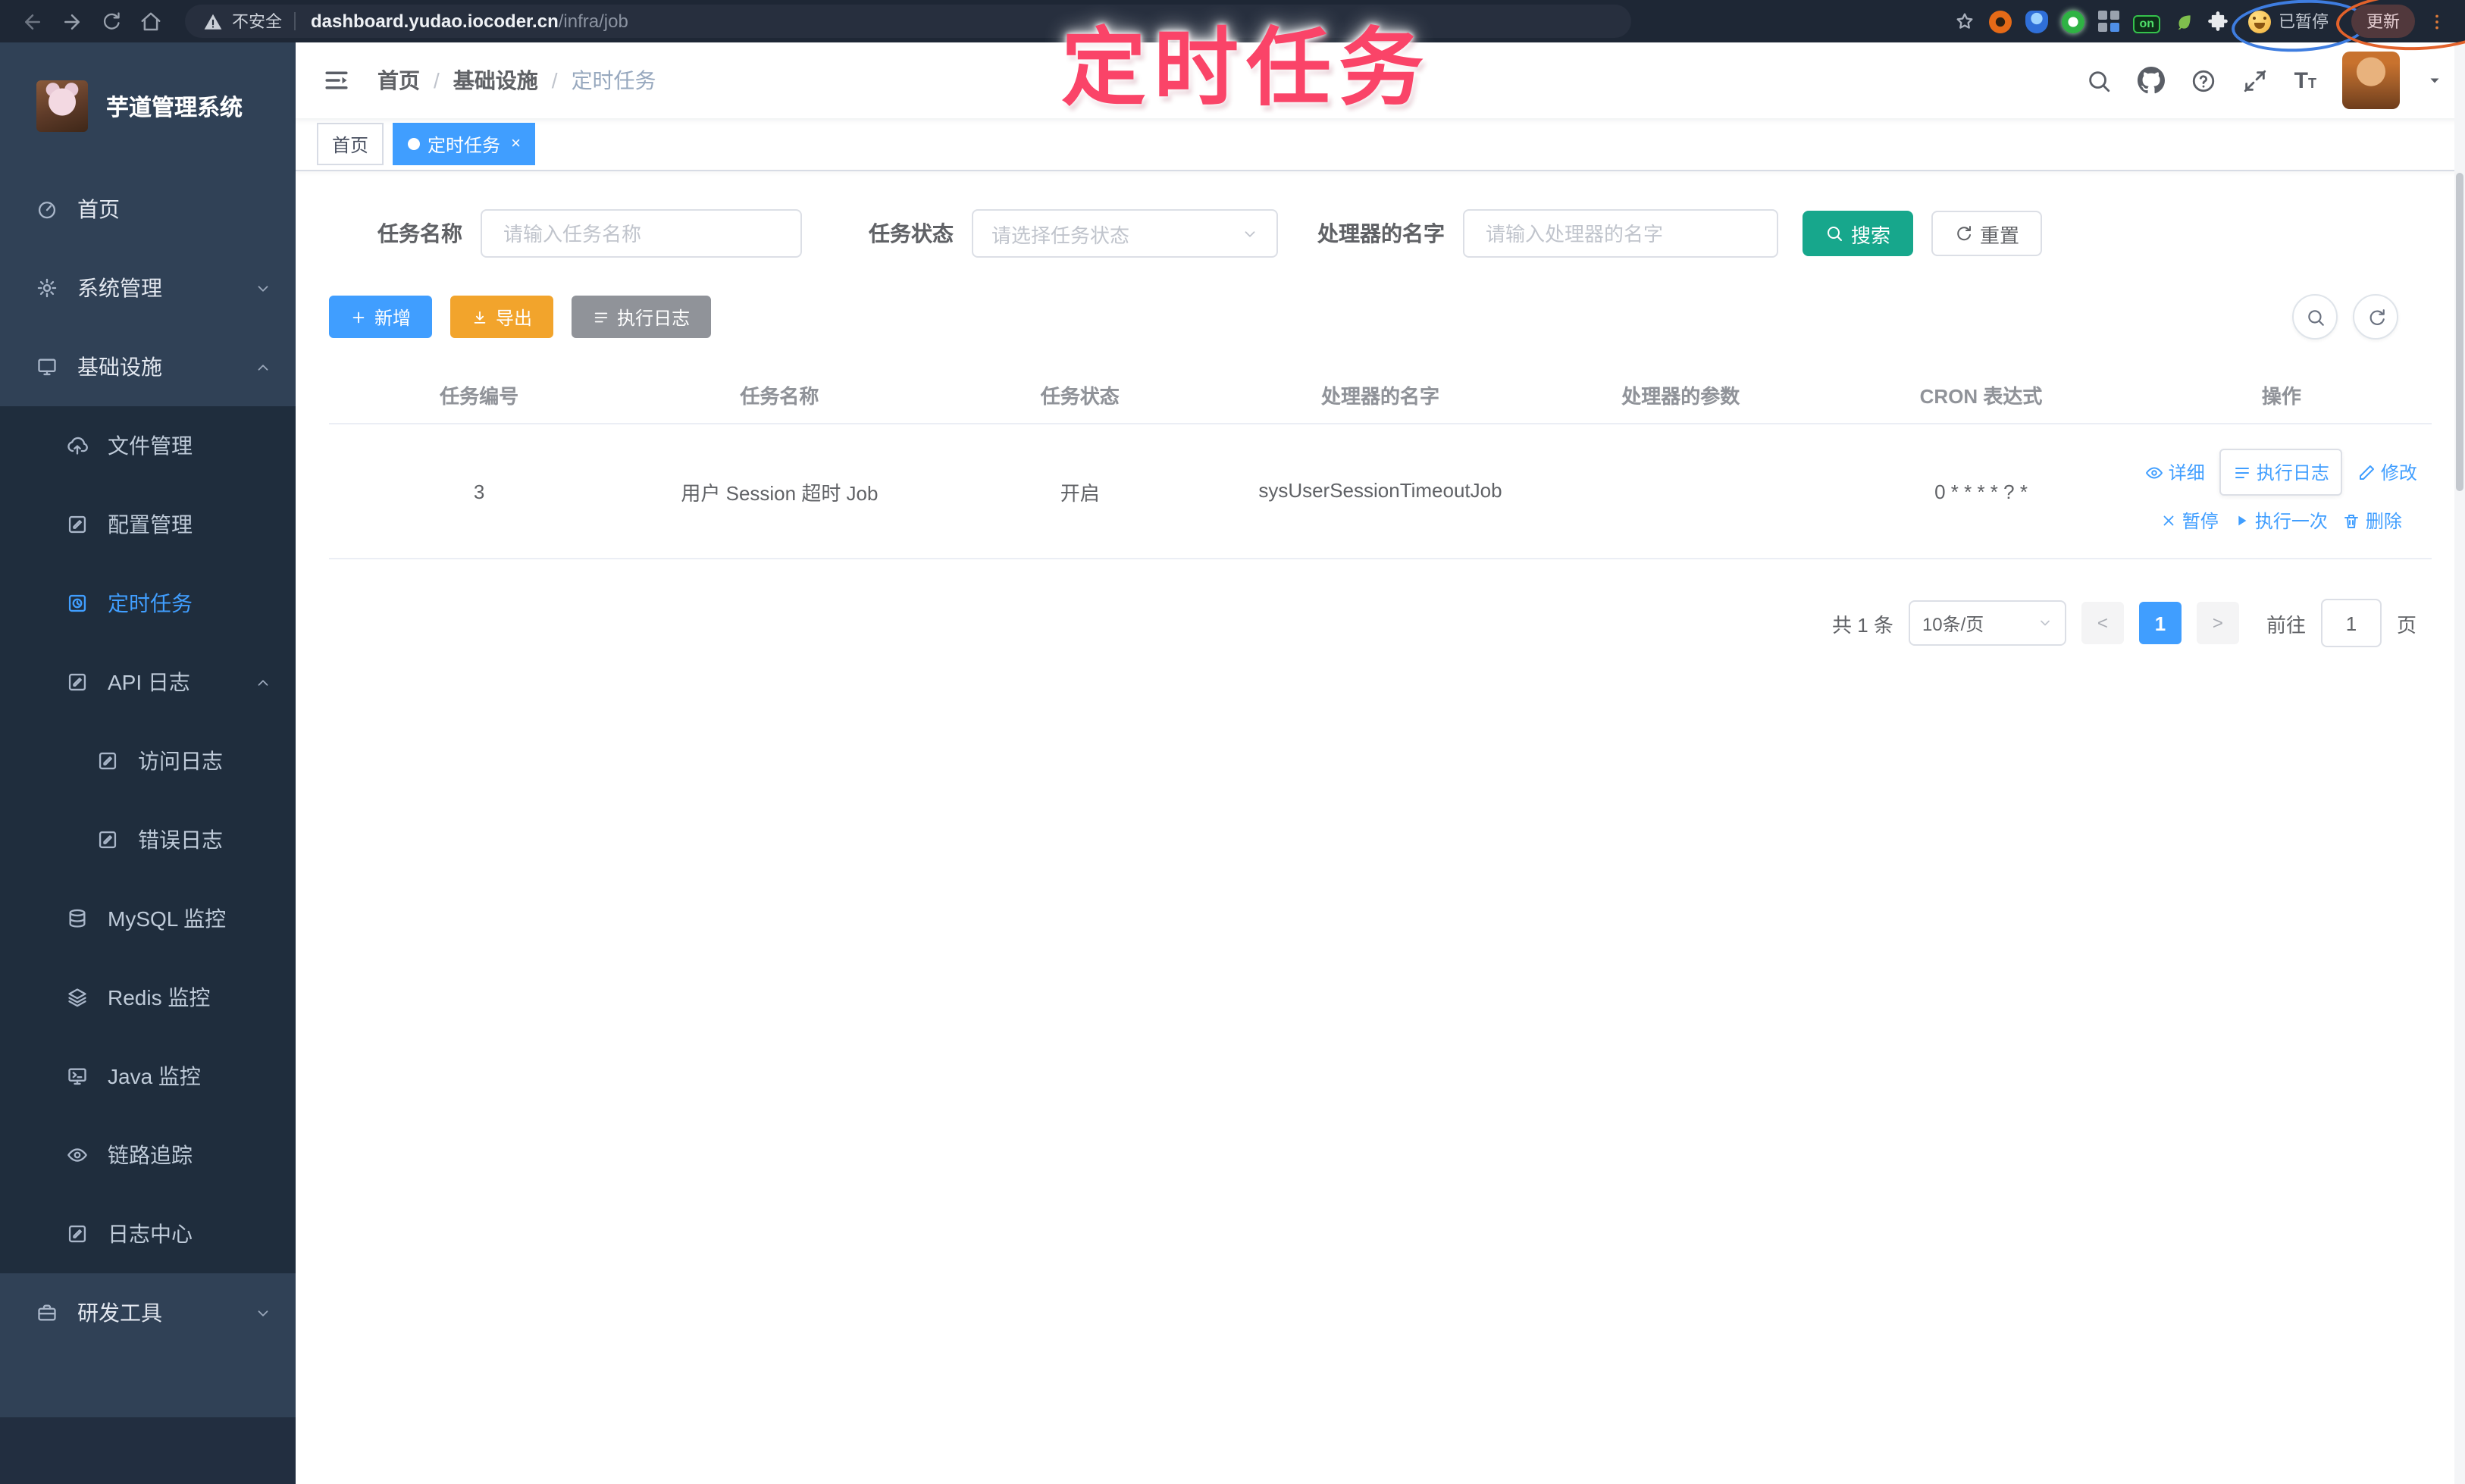  I want to click on reset-button: 重置, so click(1987, 234).